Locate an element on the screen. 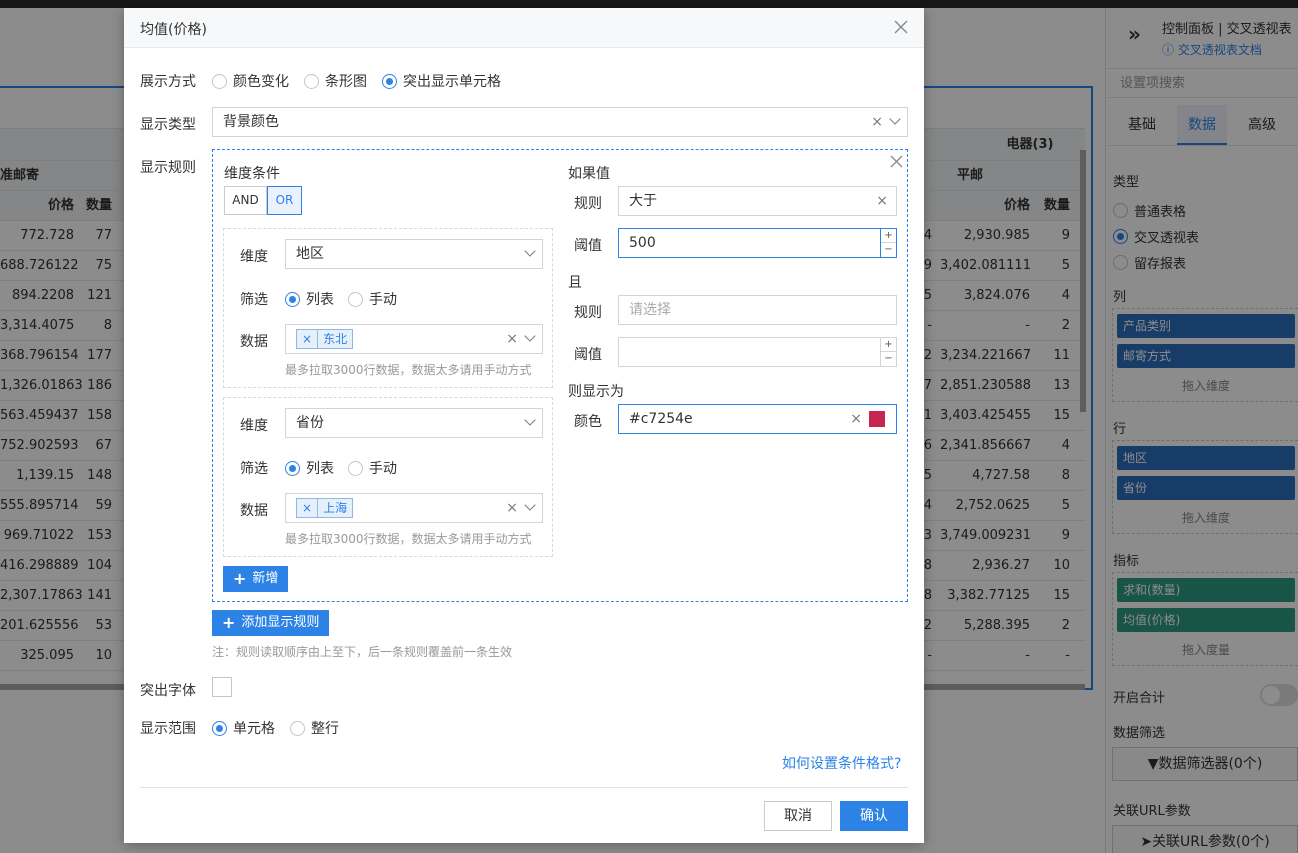  color-label: 颜色 is located at coordinates (588, 422).